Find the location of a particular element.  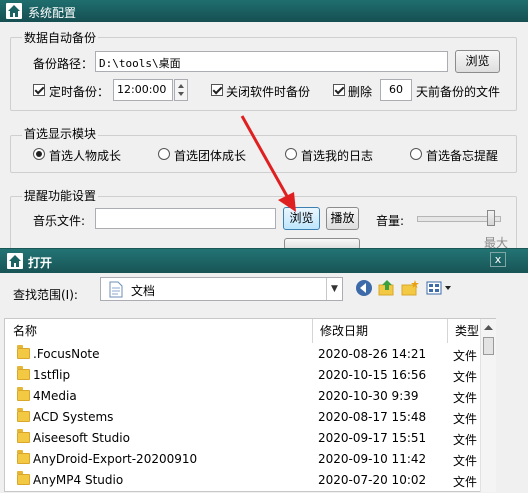

backup-browse-button: 浏览 is located at coordinates (477, 61).